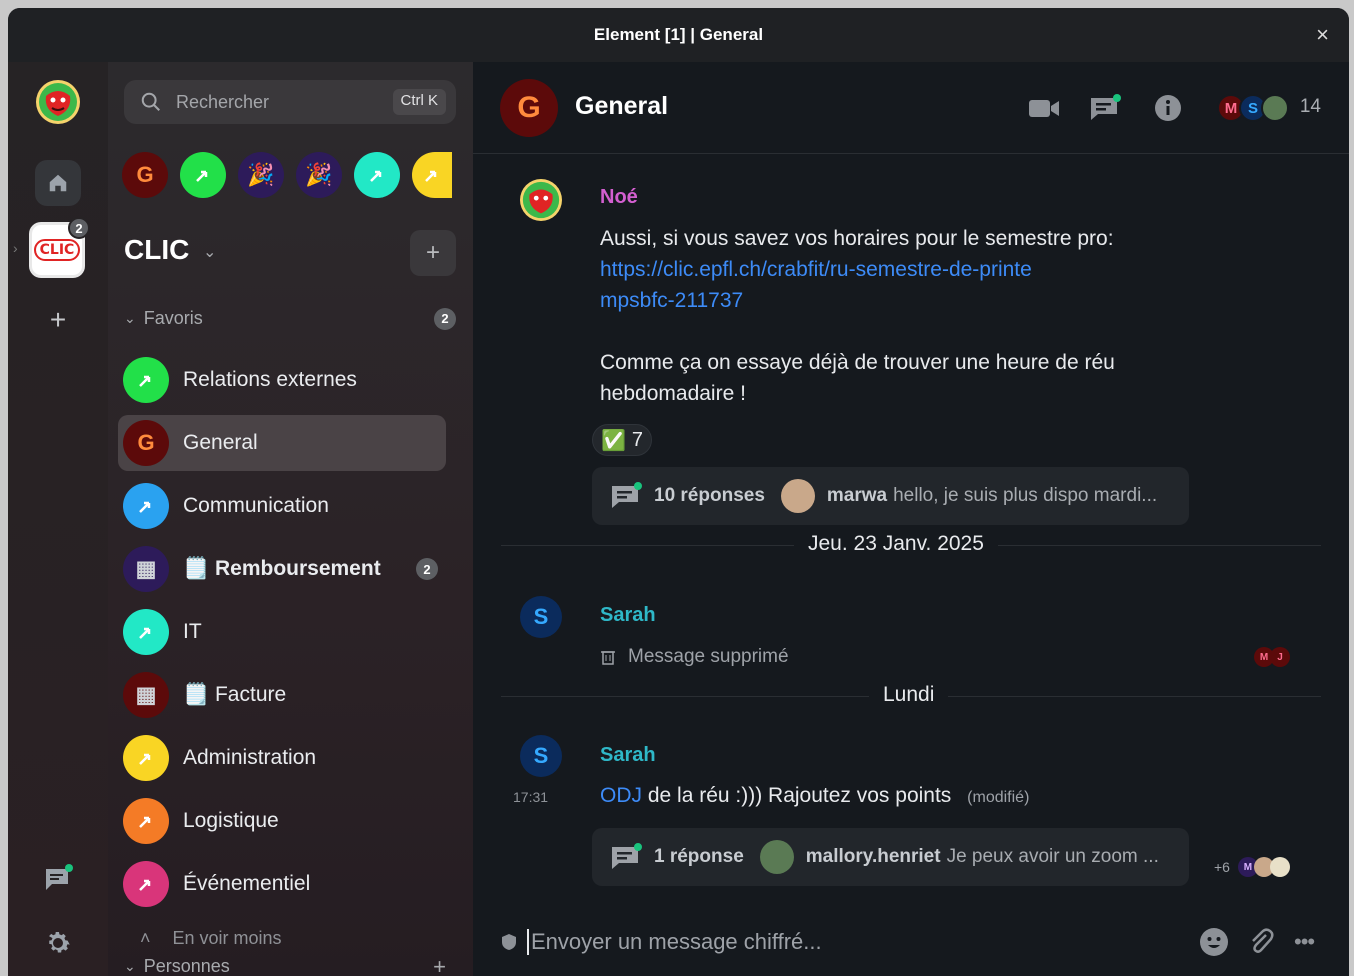 This screenshot has height=976, width=1354. What do you see at coordinates (621, 795) in the screenshot?
I see `message-link: ODJ` at bounding box center [621, 795].